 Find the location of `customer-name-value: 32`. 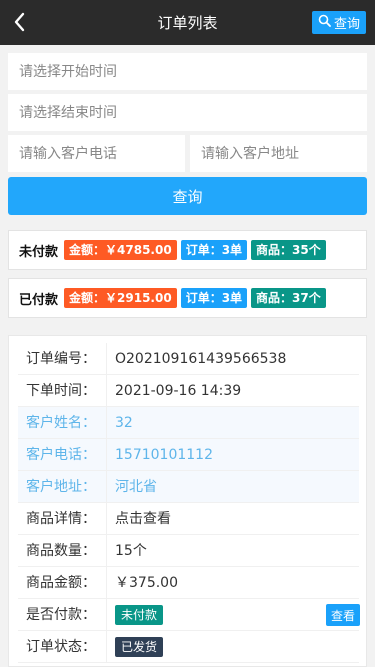

customer-name-value: 32 is located at coordinates (124, 423).